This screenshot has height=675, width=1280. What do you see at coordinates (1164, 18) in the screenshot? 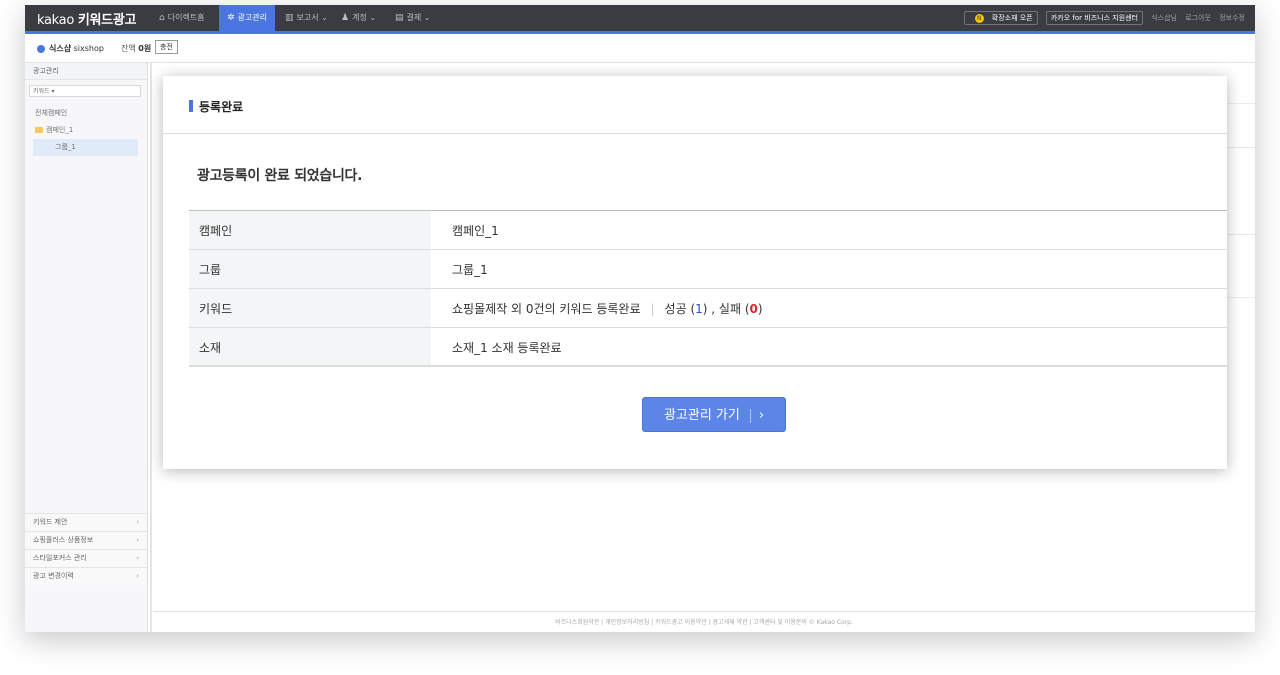
I see `user-name: 식스샵님` at bounding box center [1164, 18].